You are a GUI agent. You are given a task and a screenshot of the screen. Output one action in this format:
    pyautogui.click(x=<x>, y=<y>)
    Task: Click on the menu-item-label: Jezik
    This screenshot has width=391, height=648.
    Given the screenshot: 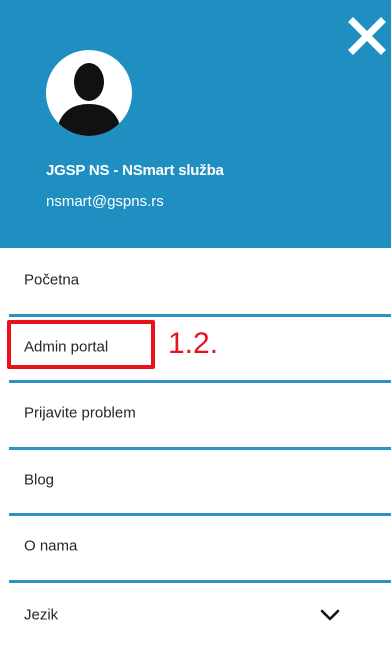 What is the action you would take?
    pyautogui.click(x=41, y=615)
    